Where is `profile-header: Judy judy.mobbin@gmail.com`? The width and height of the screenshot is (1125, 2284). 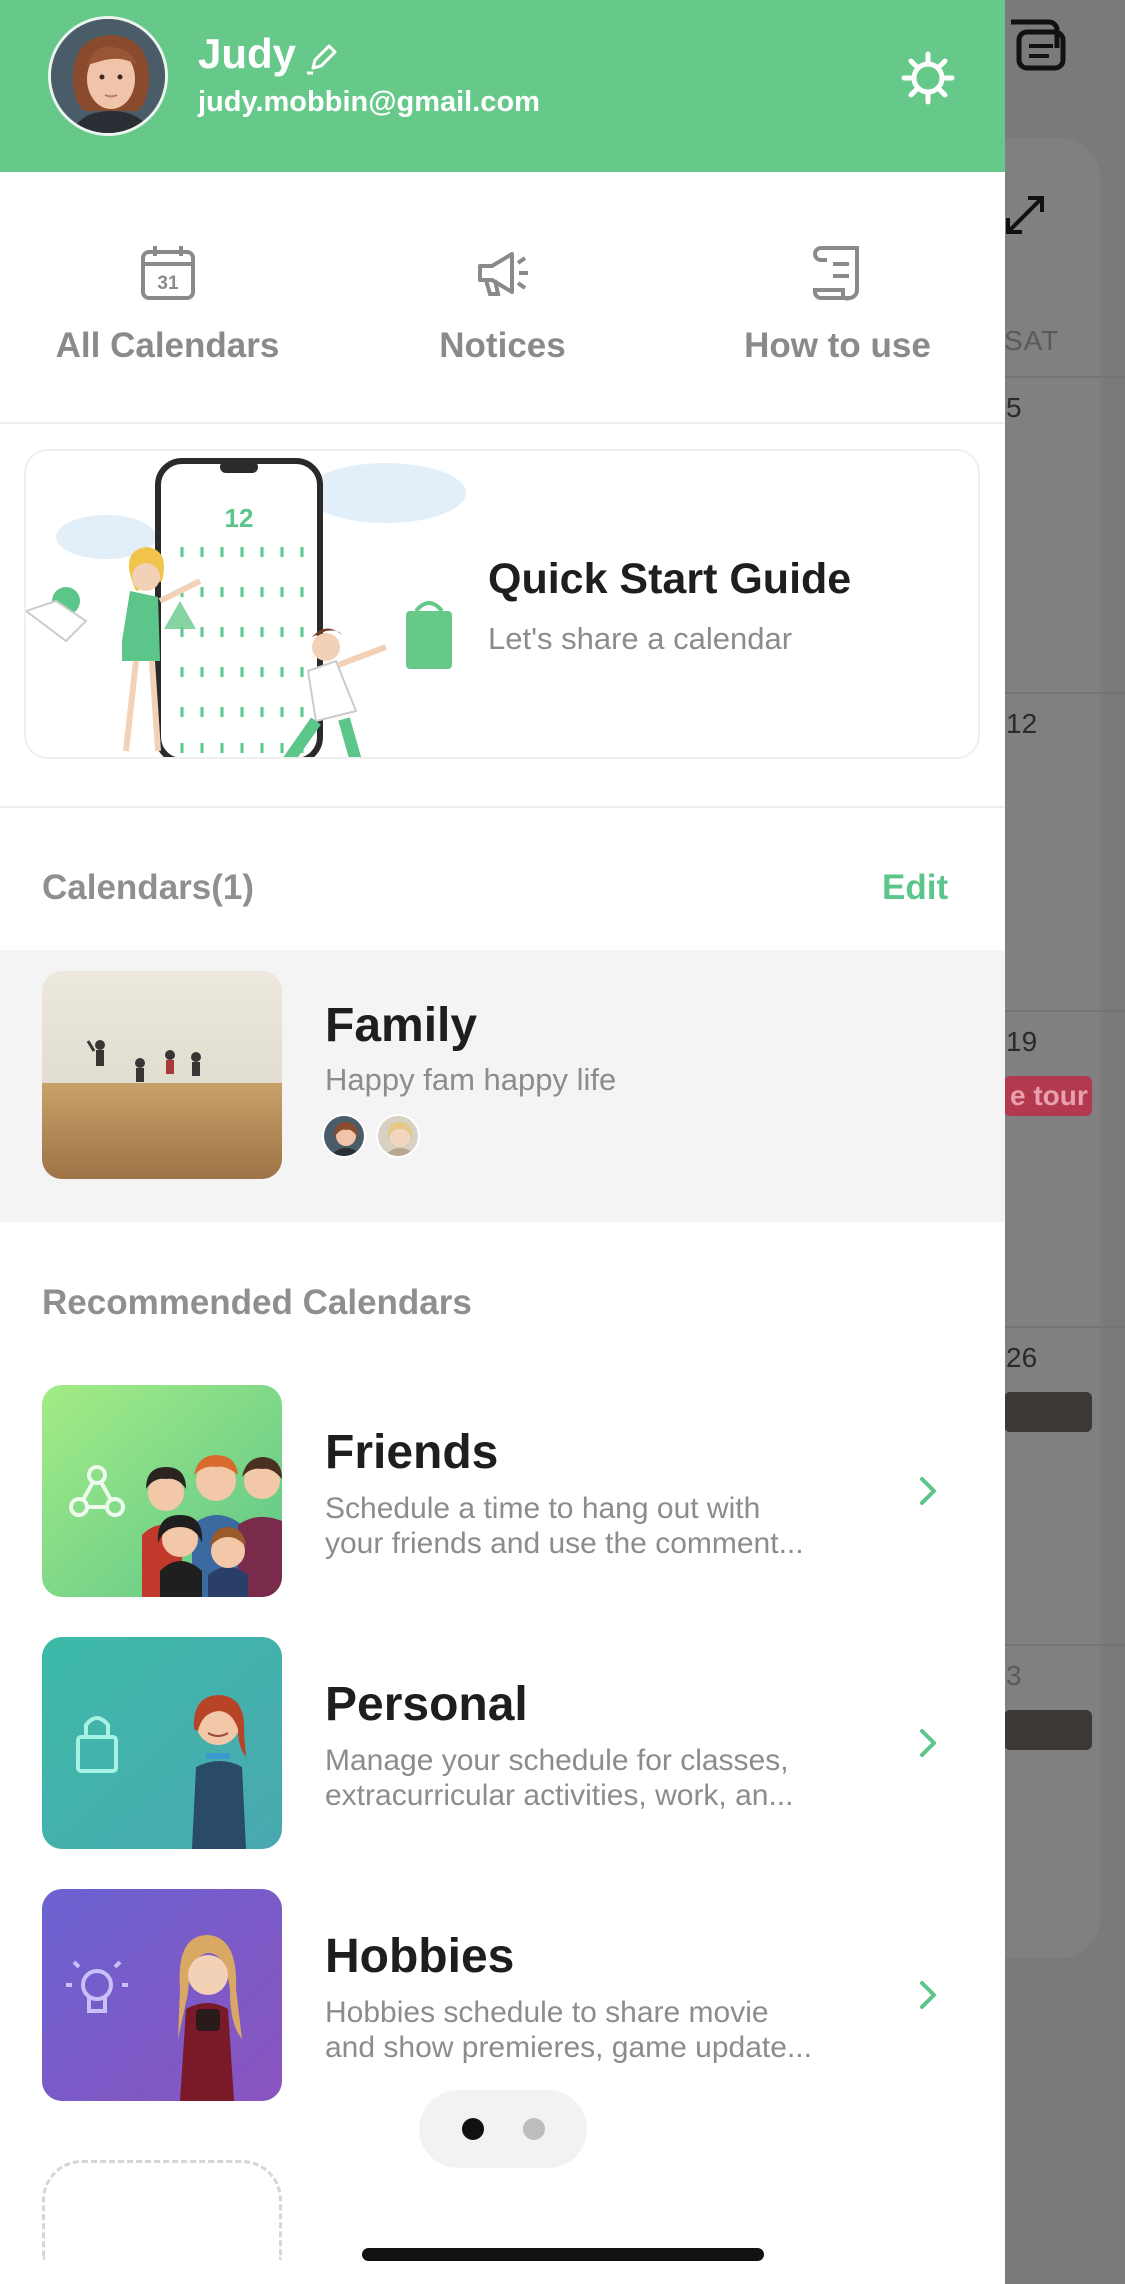 profile-header: Judy judy.mobbin@gmail.com is located at coordinates (502, 86).